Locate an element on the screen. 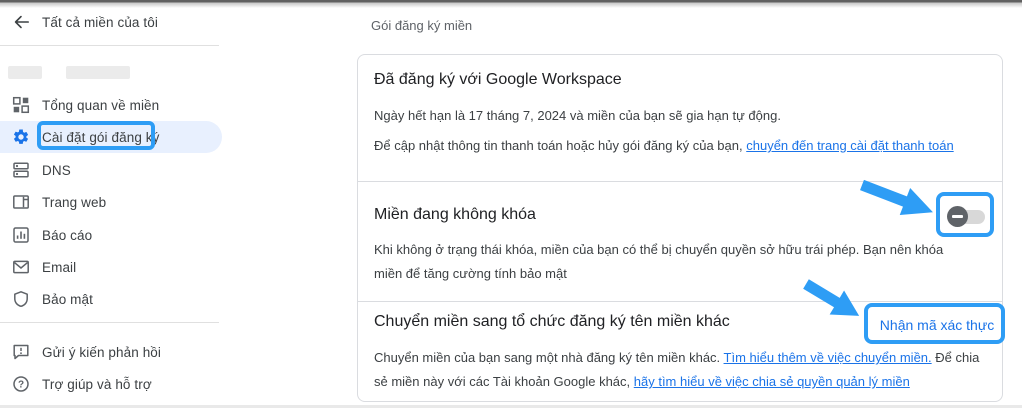 The height and width of the screenshot is (408, 1022). sidebar-item-send-feedback: Gửi ý kiến phản hồi is located at coordinates (111, 352).